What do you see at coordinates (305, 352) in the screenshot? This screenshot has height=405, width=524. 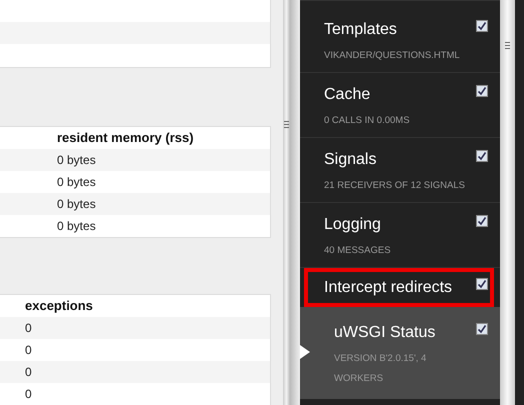 I see `pointer-icon` at bounding box center [305, 352].